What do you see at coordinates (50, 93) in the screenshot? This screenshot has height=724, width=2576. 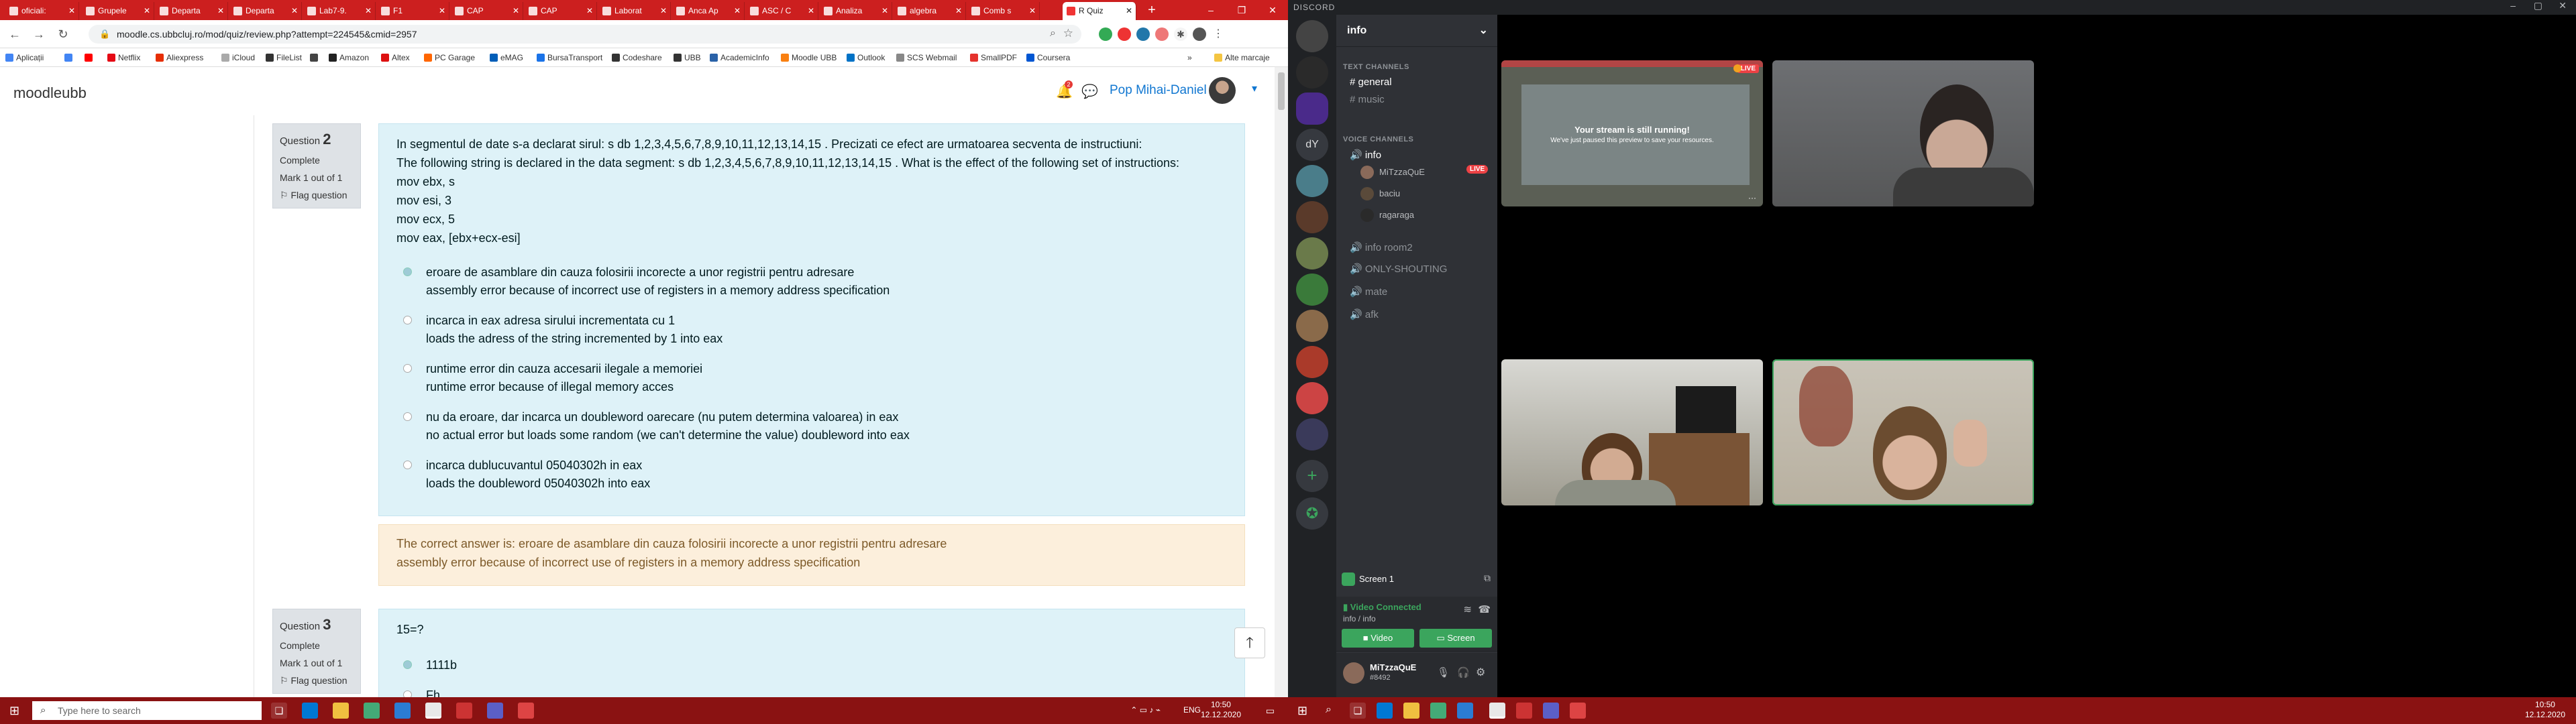 I see `site-brand: moodleubb` at bounding box center [50, 93].